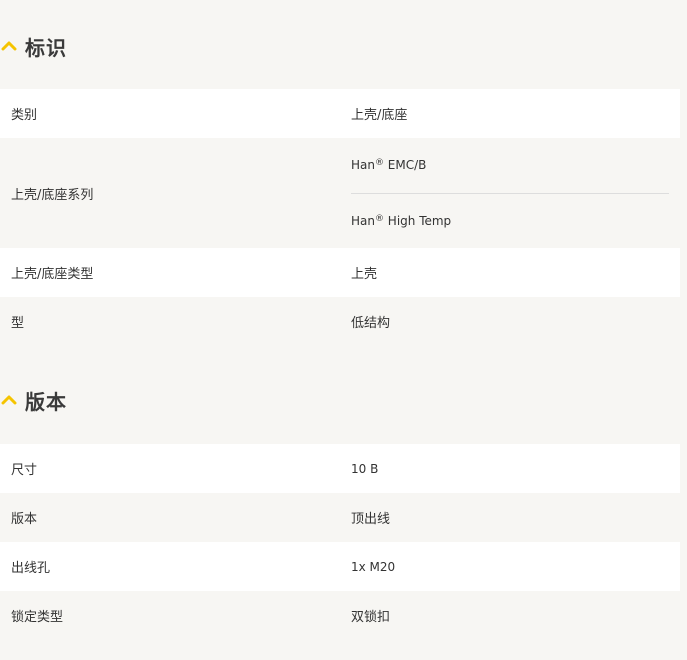 The image size is (687, 660). I want to click on list-item: Han ® High Temp, so click(510, 220).